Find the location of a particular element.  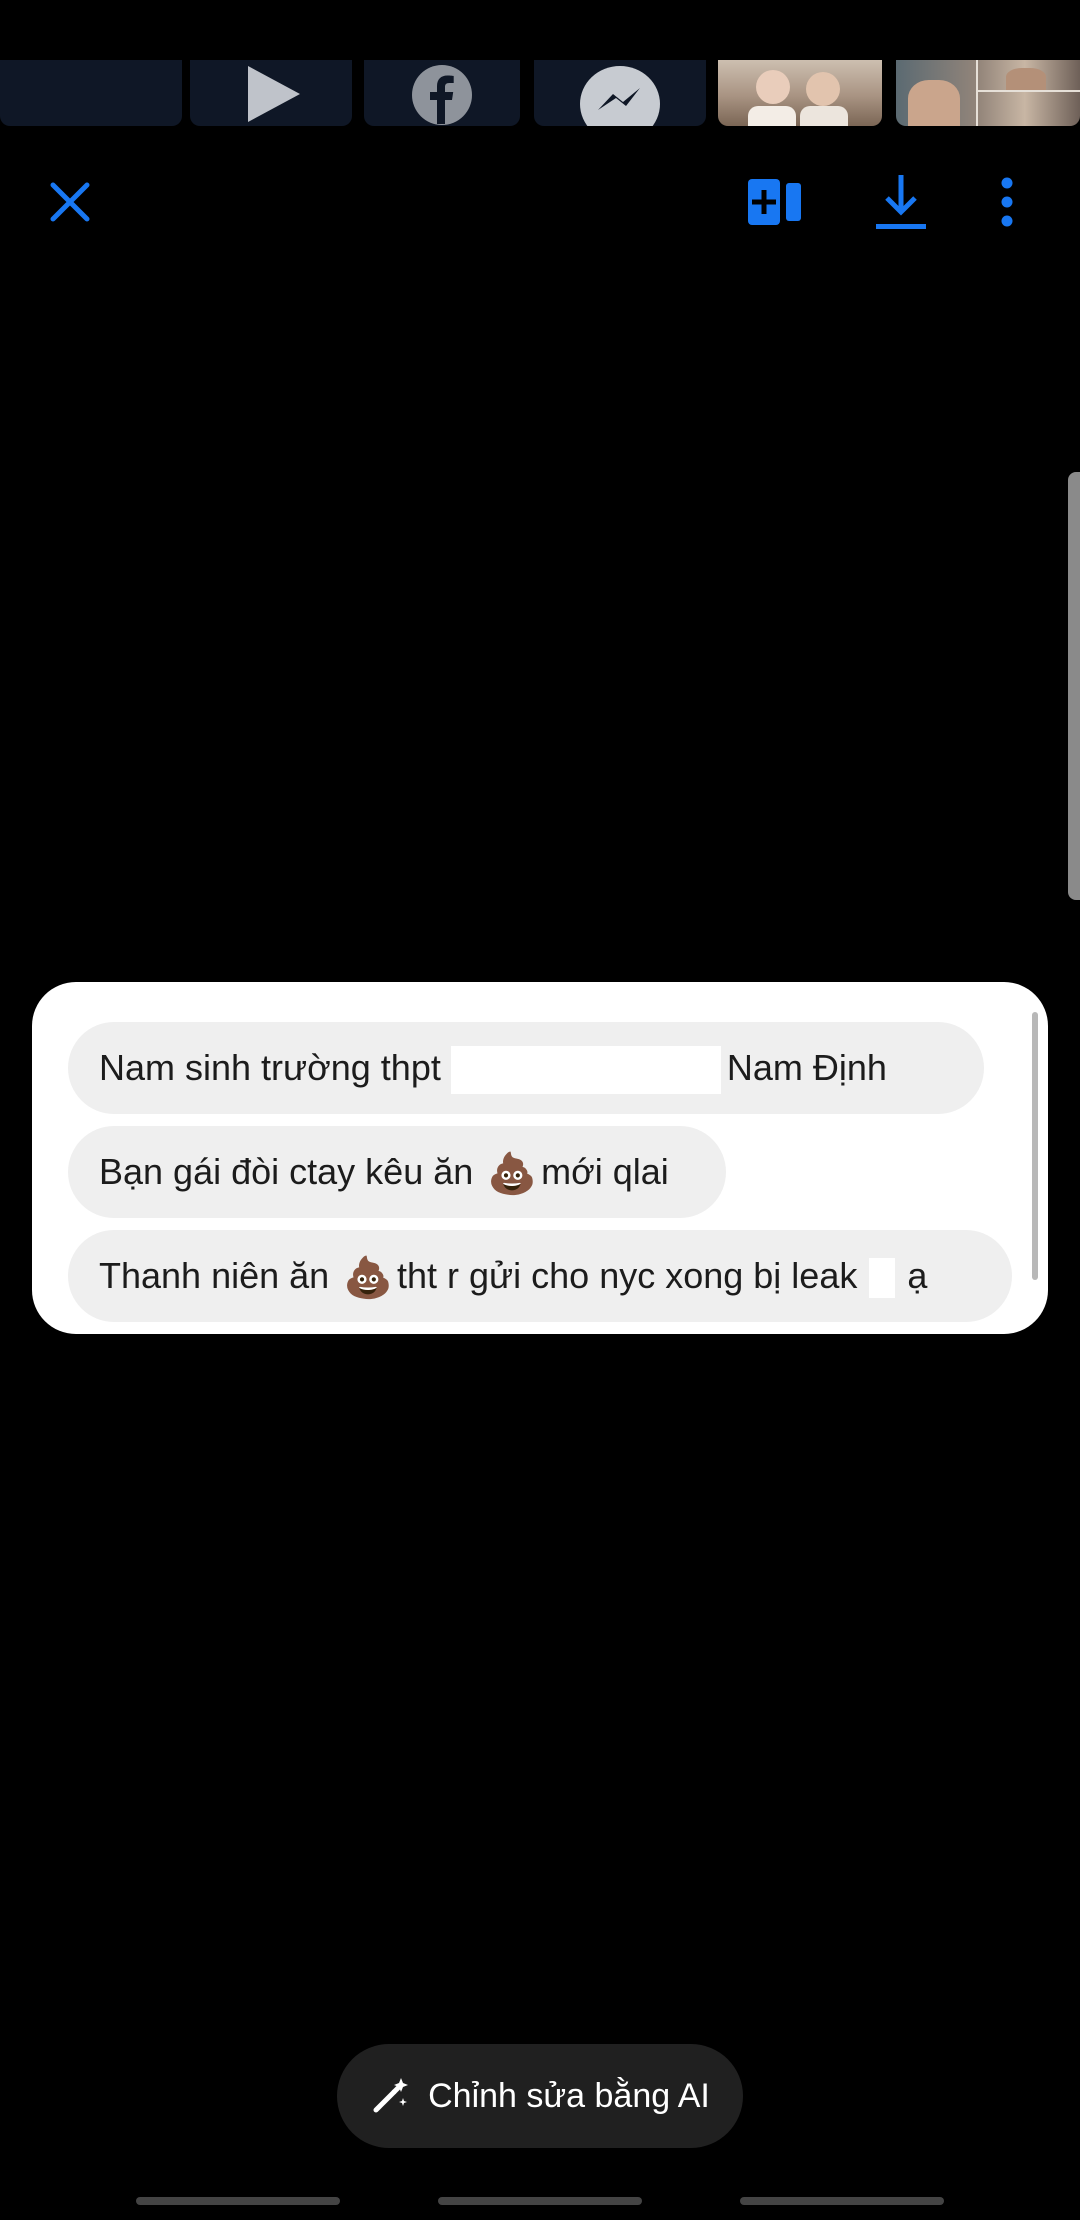

download-icon is located at coordinates (901, 202).